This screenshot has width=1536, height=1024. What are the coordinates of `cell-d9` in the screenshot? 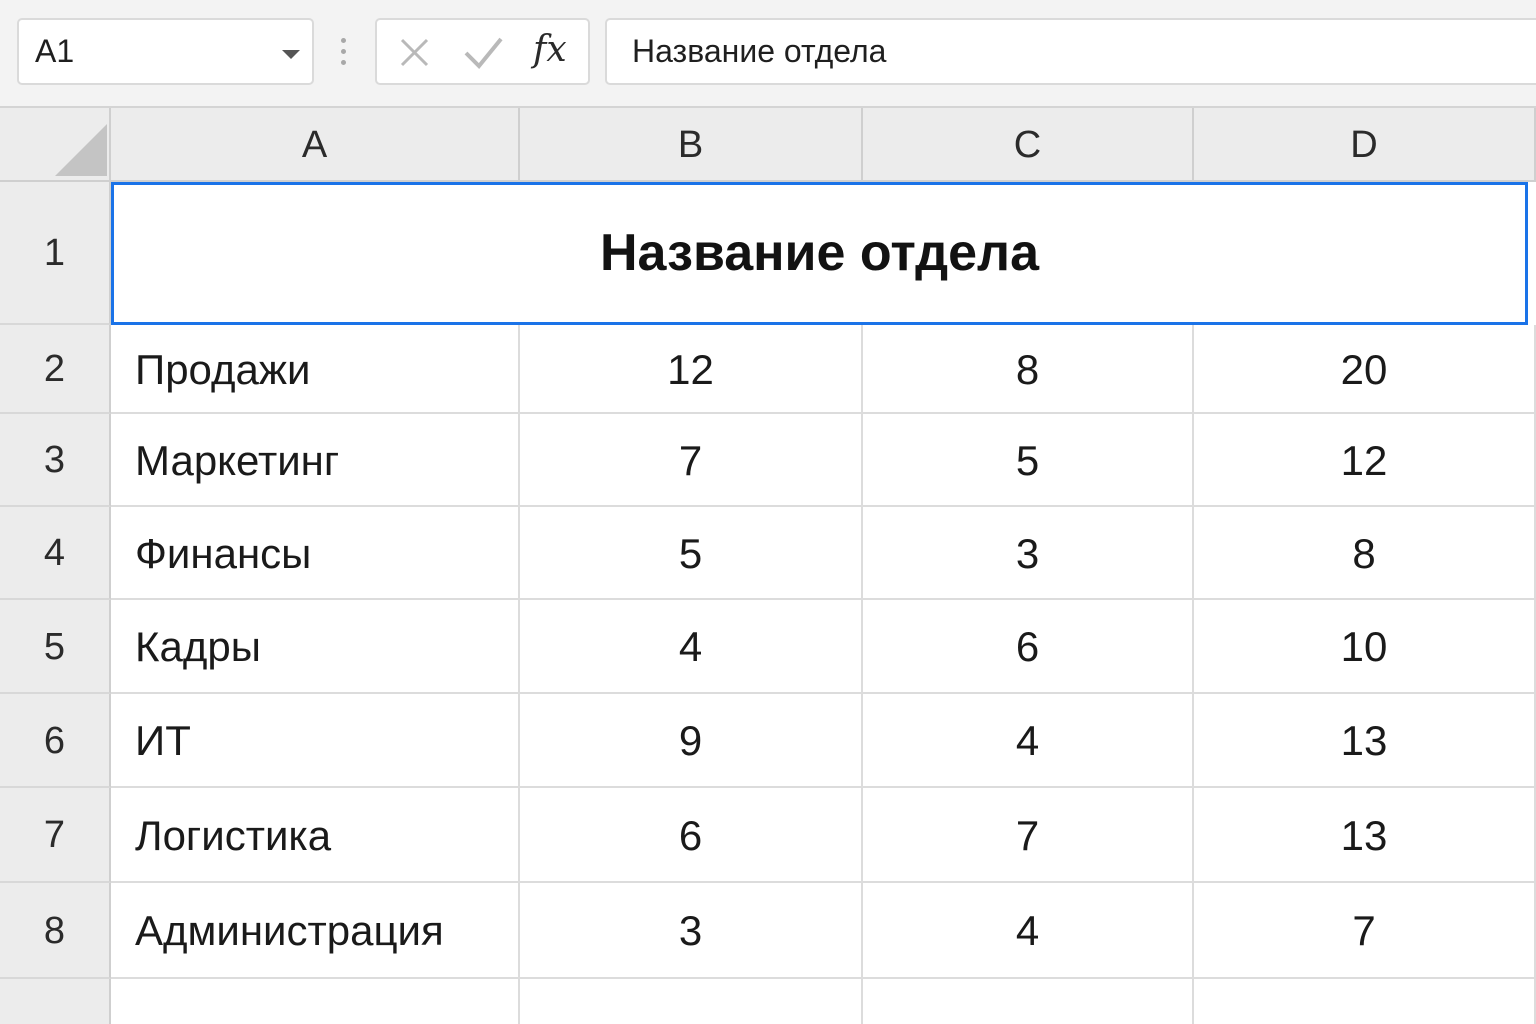 It's located at (1365, 1001).